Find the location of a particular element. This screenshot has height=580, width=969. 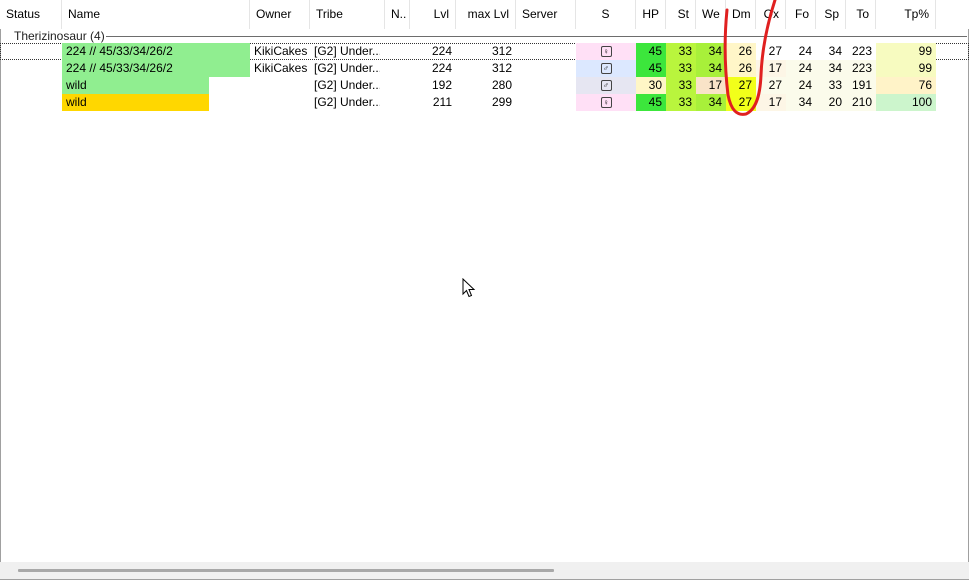

group-header: Therizinosaur (4) is located at coordinates (484, 36).